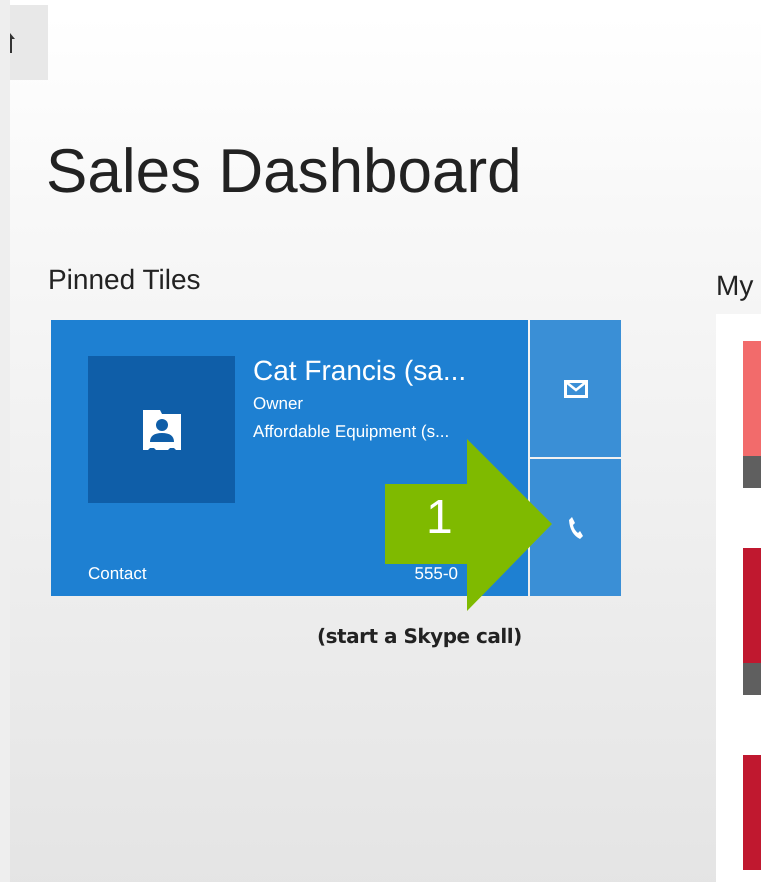  I want to click on mail-icon, so click(576, 389).